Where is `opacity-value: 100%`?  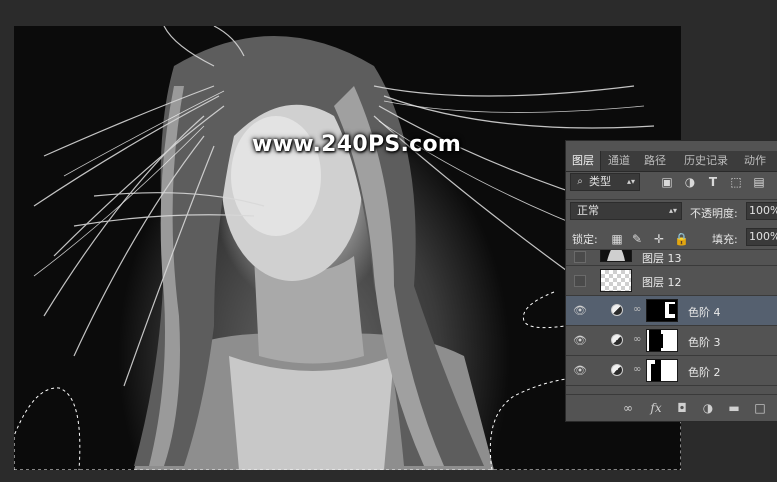 opacity-value: 100% is located at coordinates (763, 210).